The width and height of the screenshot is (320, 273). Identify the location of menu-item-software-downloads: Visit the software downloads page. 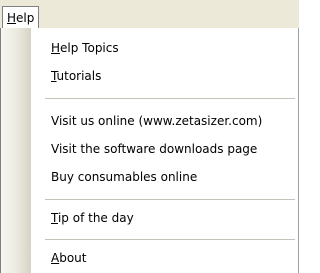
(154, 149).